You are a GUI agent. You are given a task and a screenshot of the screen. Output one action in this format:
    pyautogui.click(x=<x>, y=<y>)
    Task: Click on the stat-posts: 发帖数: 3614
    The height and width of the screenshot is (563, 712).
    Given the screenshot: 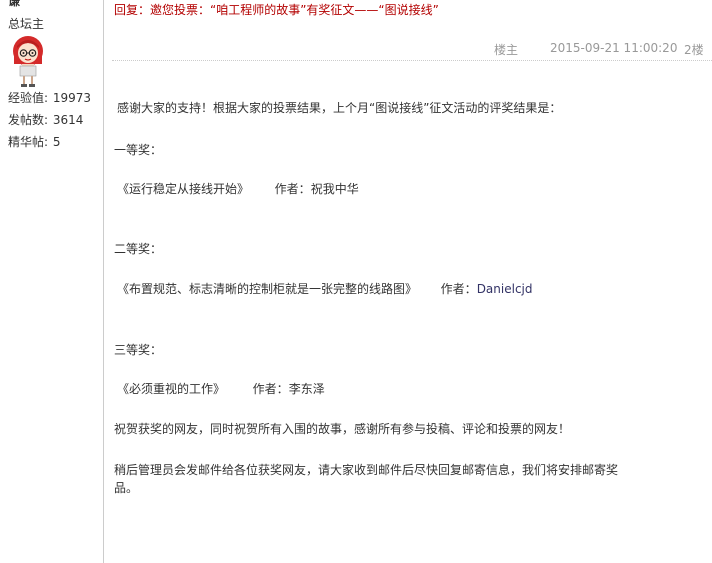 What is the action you would take?
    pyautogui.click(x=45, y=119)
    